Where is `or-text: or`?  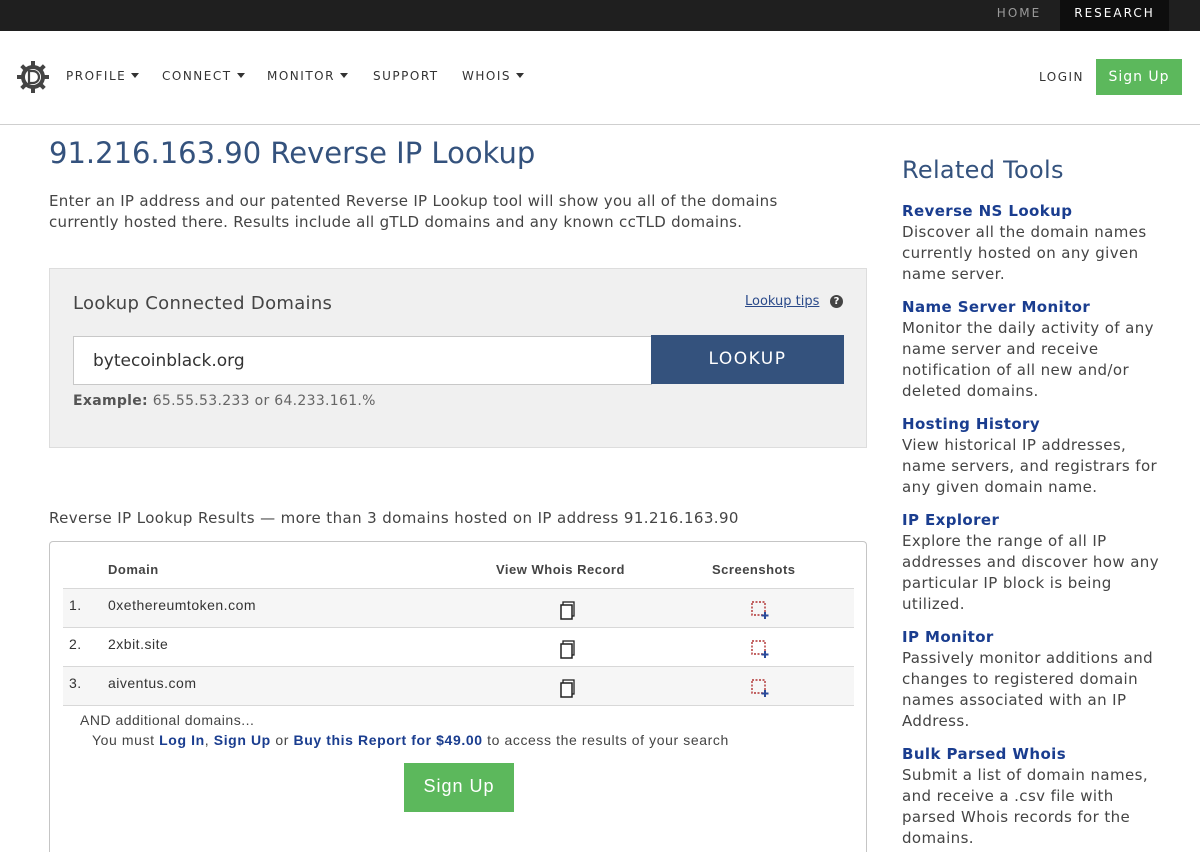 or-text: or is located at coordinates (282, 740).